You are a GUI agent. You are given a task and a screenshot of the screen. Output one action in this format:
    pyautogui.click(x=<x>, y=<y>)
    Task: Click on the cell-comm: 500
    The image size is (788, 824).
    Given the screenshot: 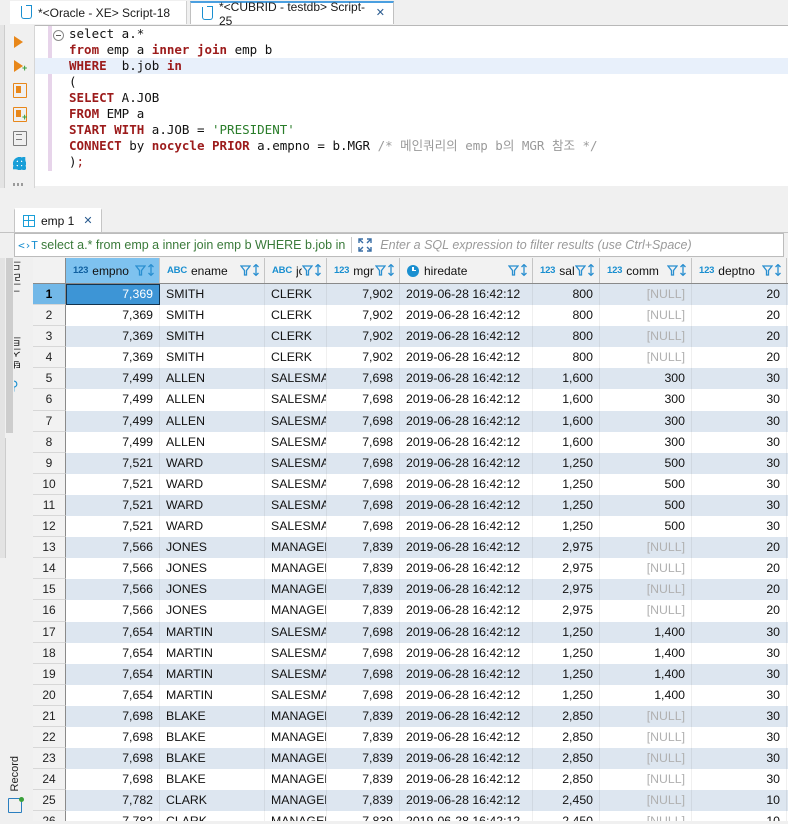 What is the action you would take?
    pyautogui.click(x=646, y=527)
    